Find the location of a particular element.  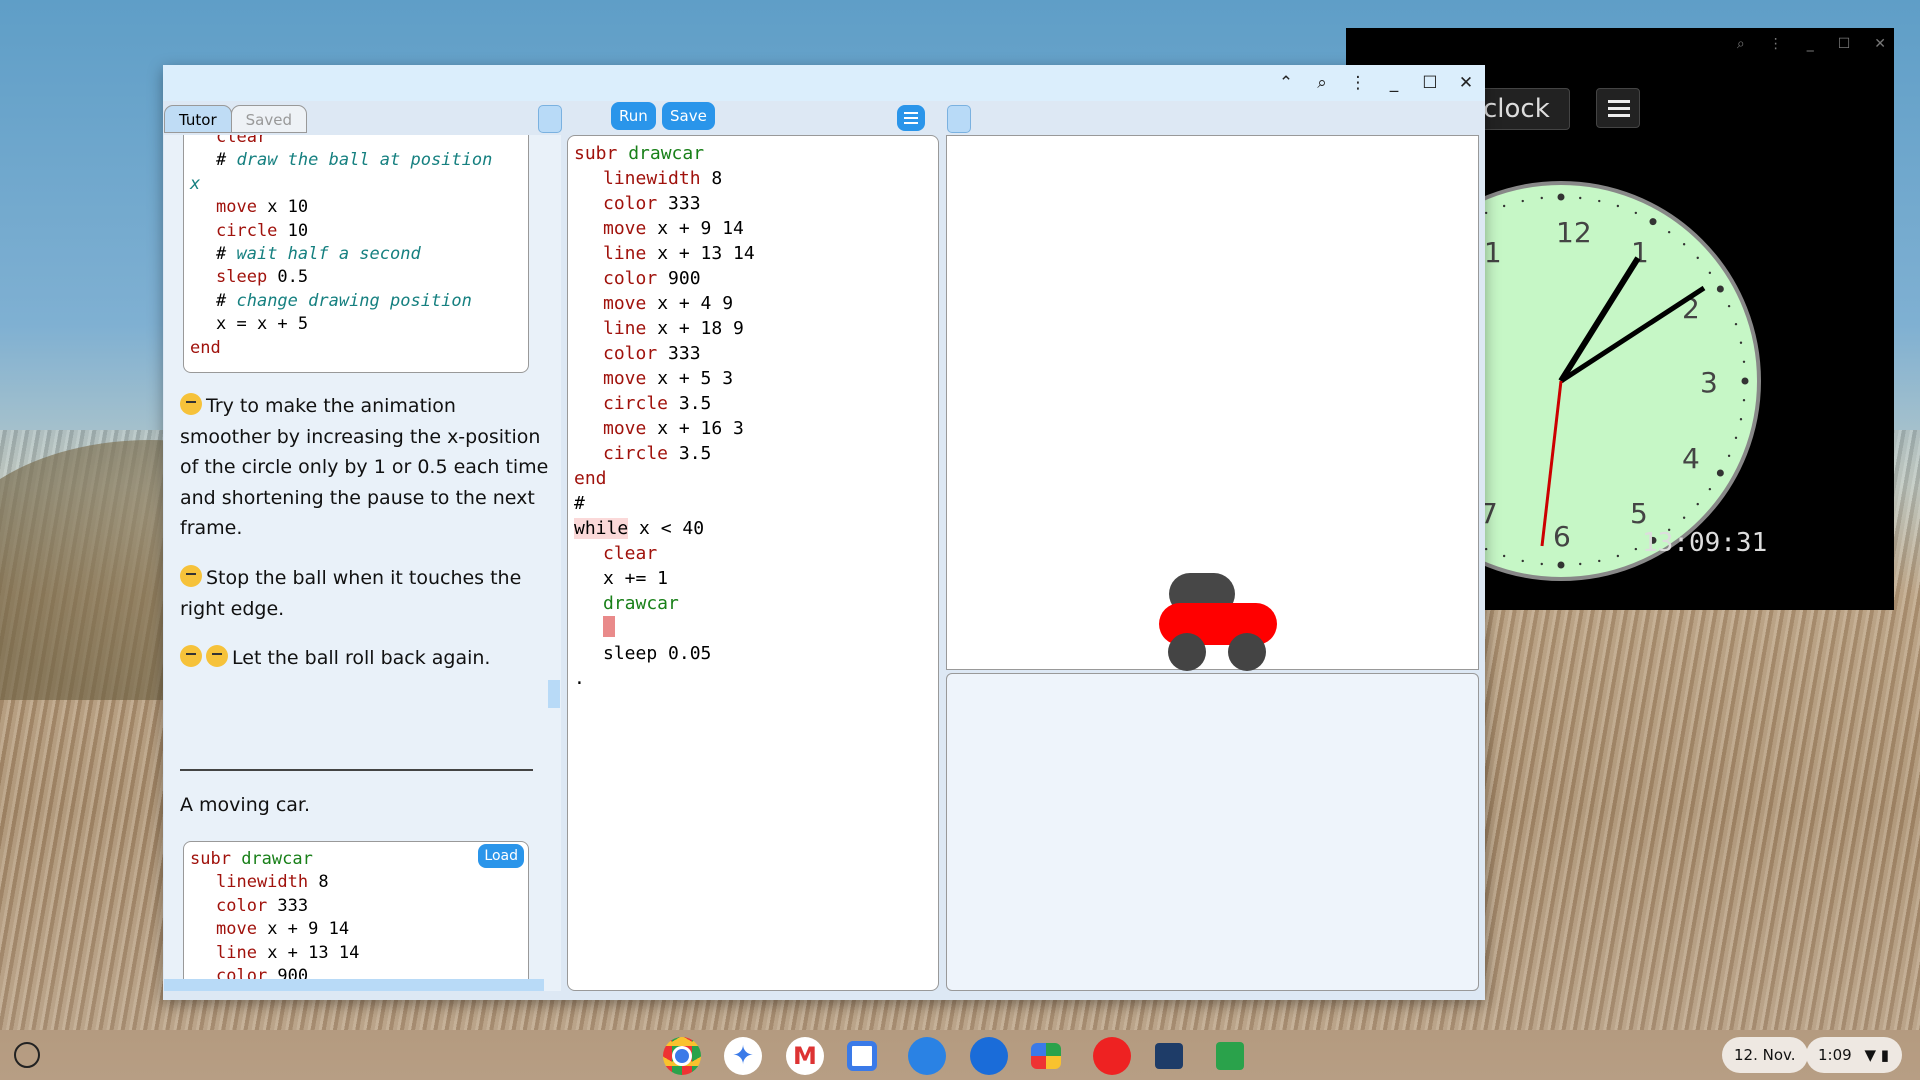

graphics-canvas is located at coordinates (1212, 403).